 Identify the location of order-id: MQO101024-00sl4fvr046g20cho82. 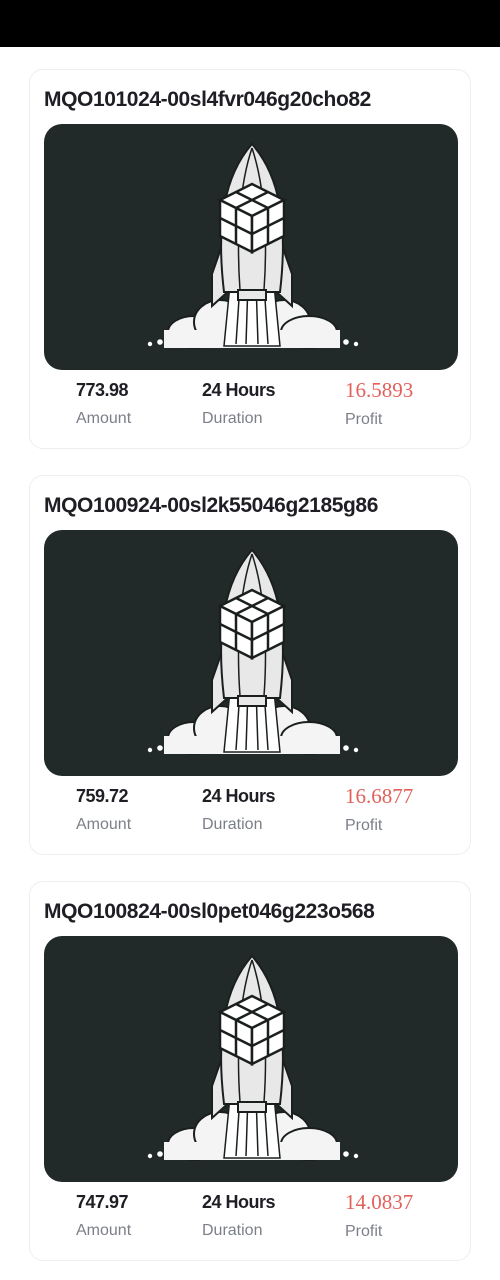
(207, 99).